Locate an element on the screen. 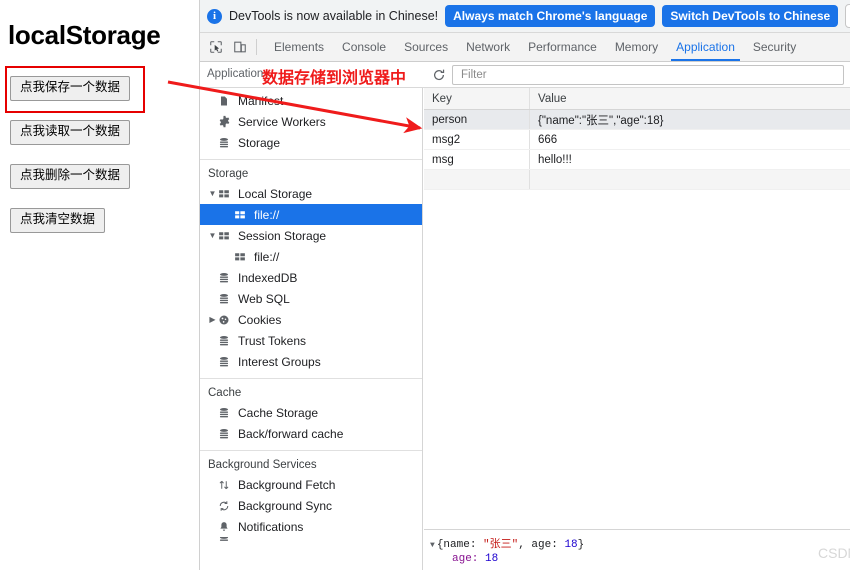 Image resolution: width=850 pixels, height=570 pixels. sidebar-item-label: IndexedDB is located at coordinates (268, 277).